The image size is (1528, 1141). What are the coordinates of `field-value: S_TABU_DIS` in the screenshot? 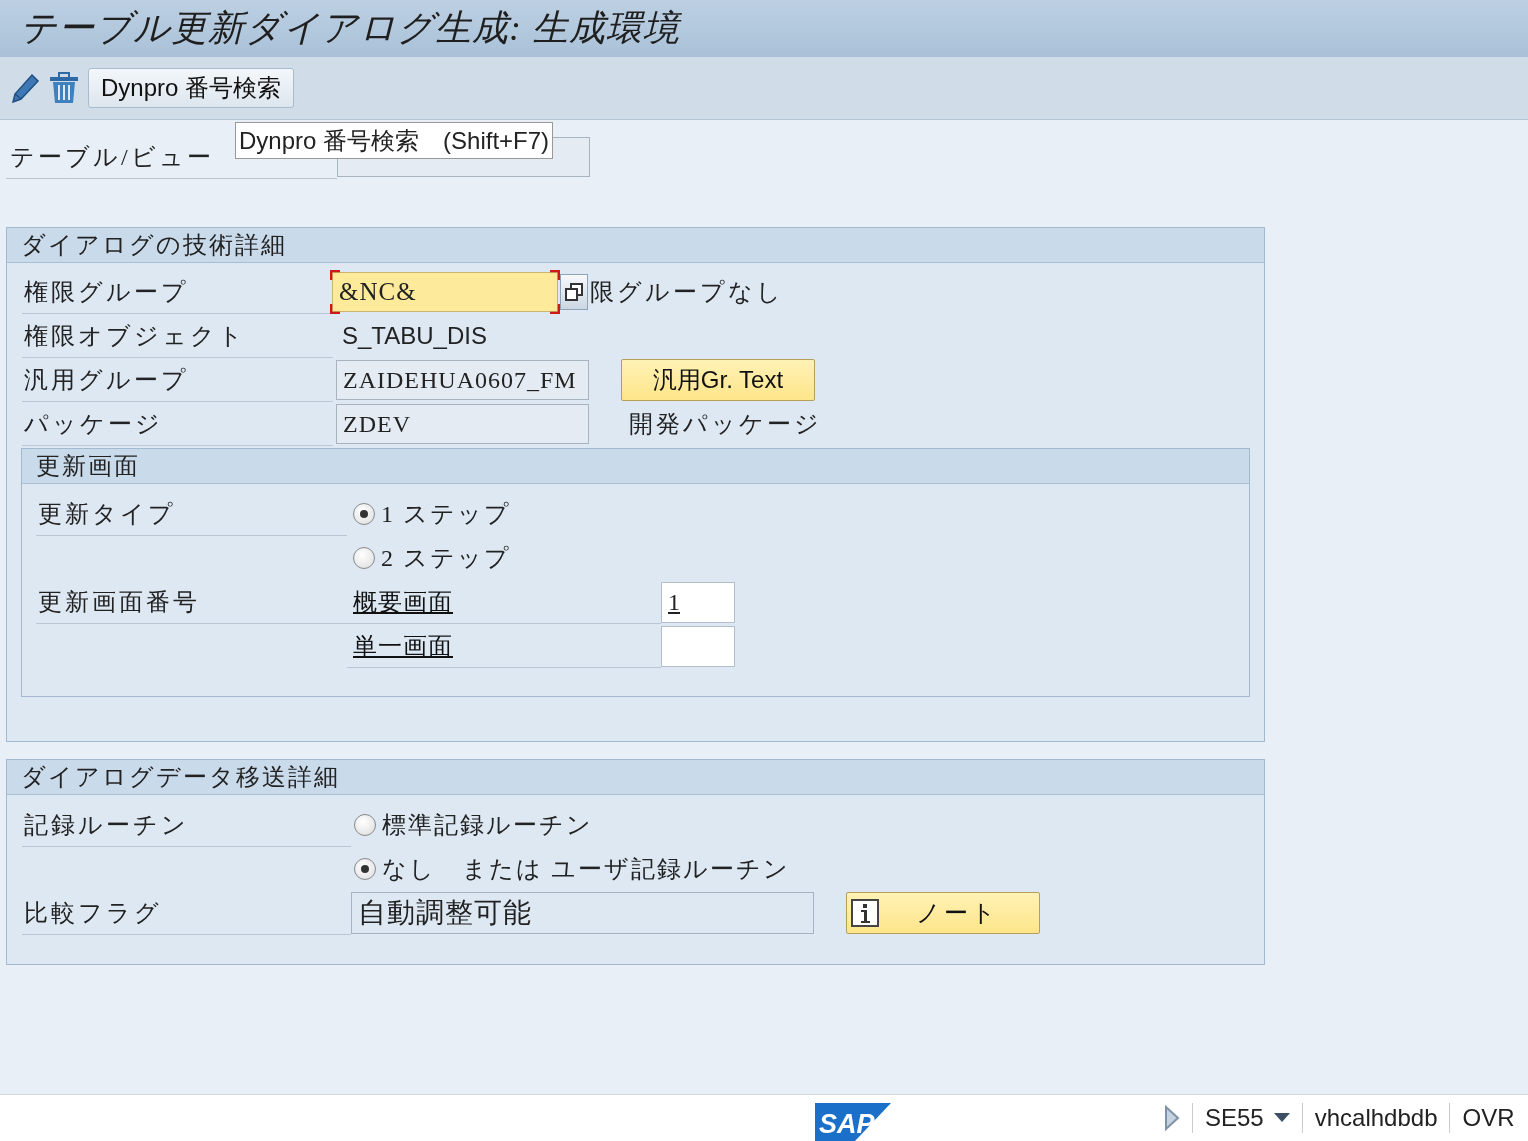 It's located at (414, 336).